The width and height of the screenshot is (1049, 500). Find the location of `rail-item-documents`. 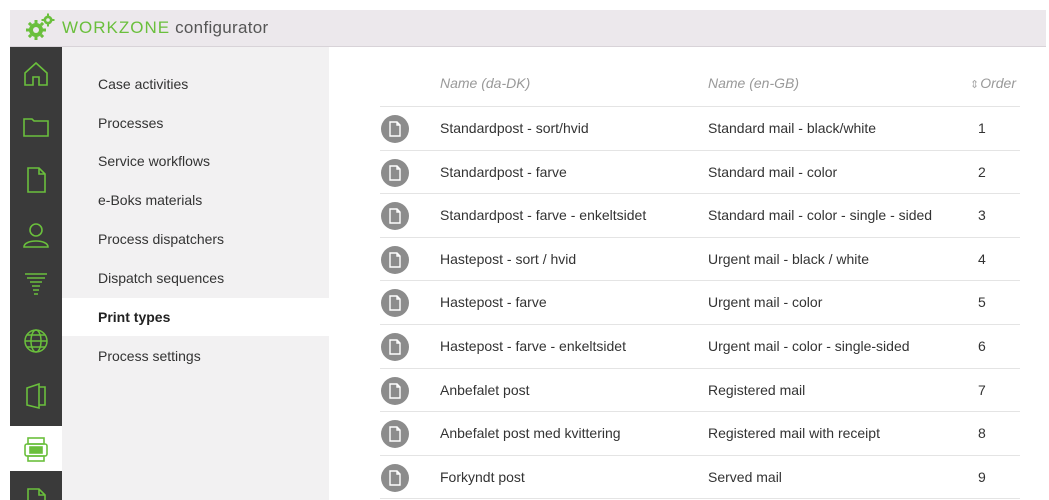

rail-item-documents is located at coordinates (36, 179).